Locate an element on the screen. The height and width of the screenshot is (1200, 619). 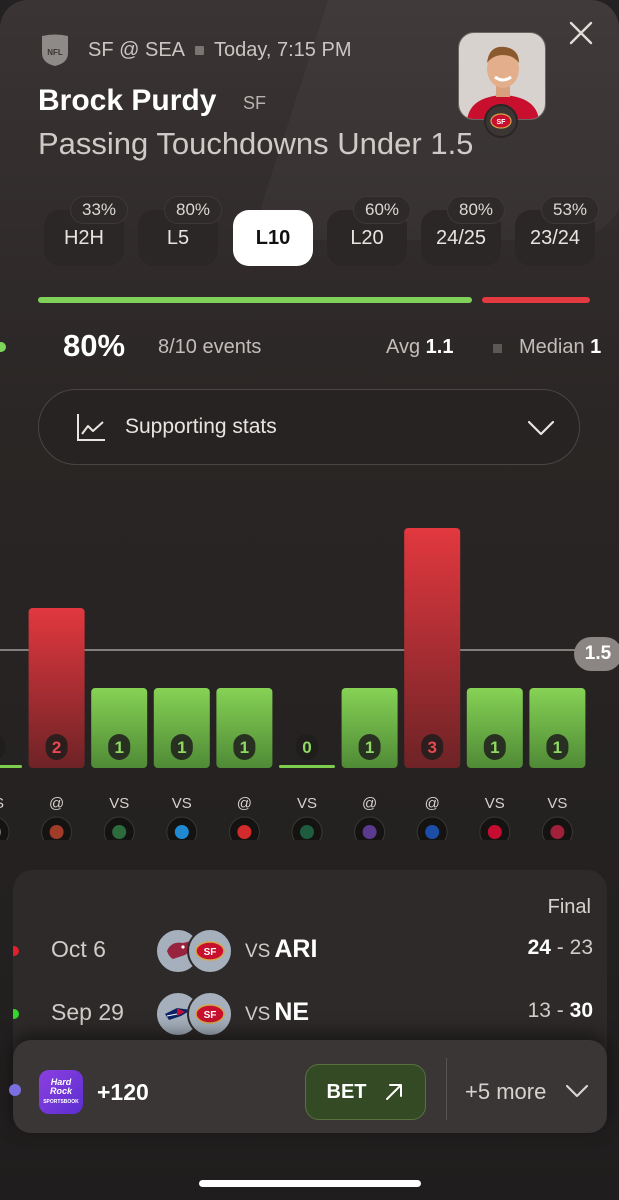
game-info: NFL SF @ SEA Today, 7:15 PM is located at coordinates (195, 50).